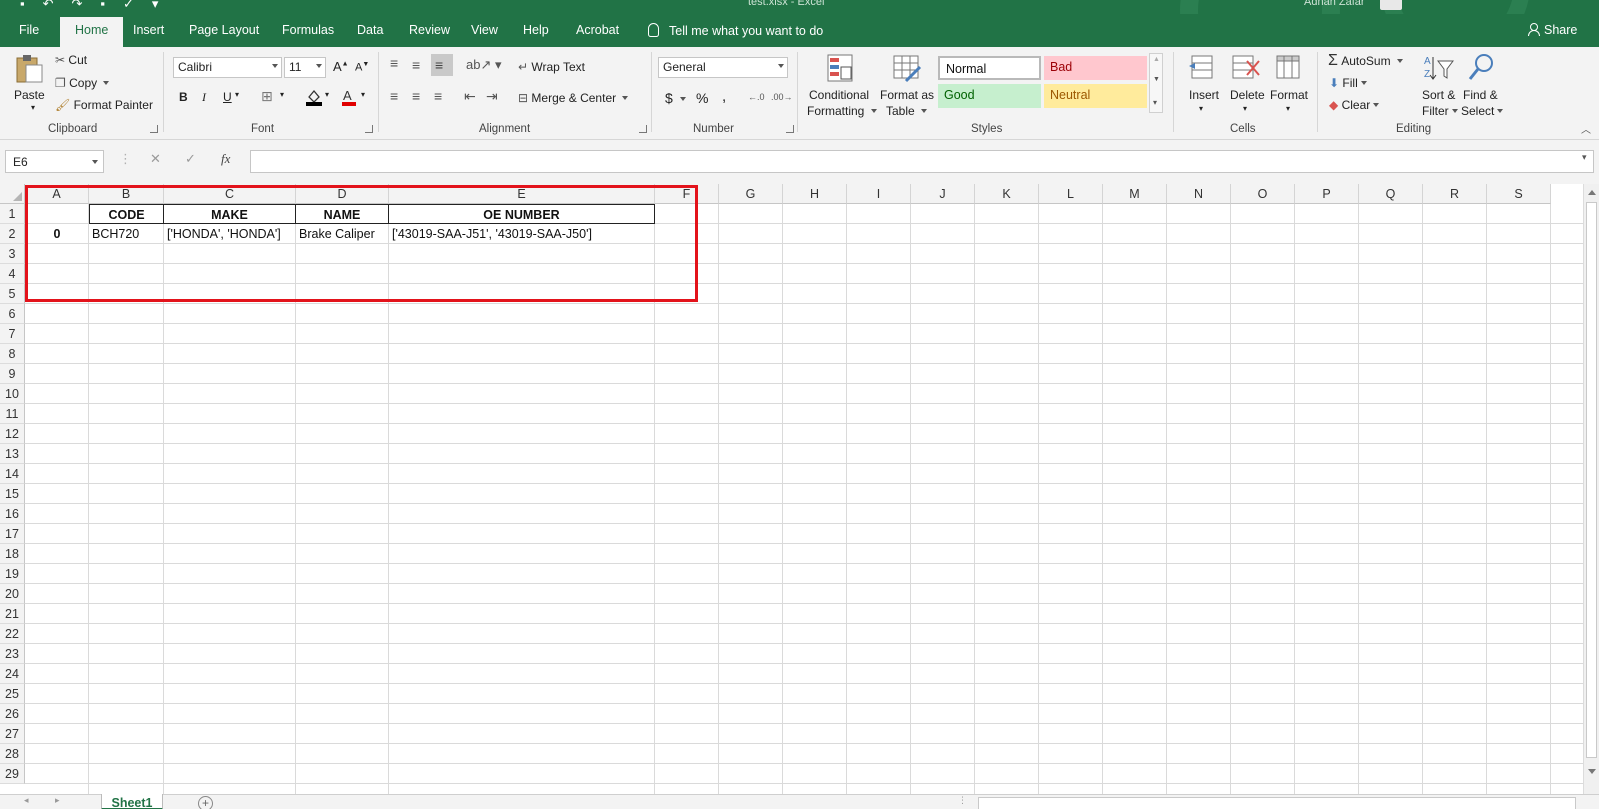  I want to click on quick-access-toolbar: ▪↶↷▪✓▾, so click(98, 6).